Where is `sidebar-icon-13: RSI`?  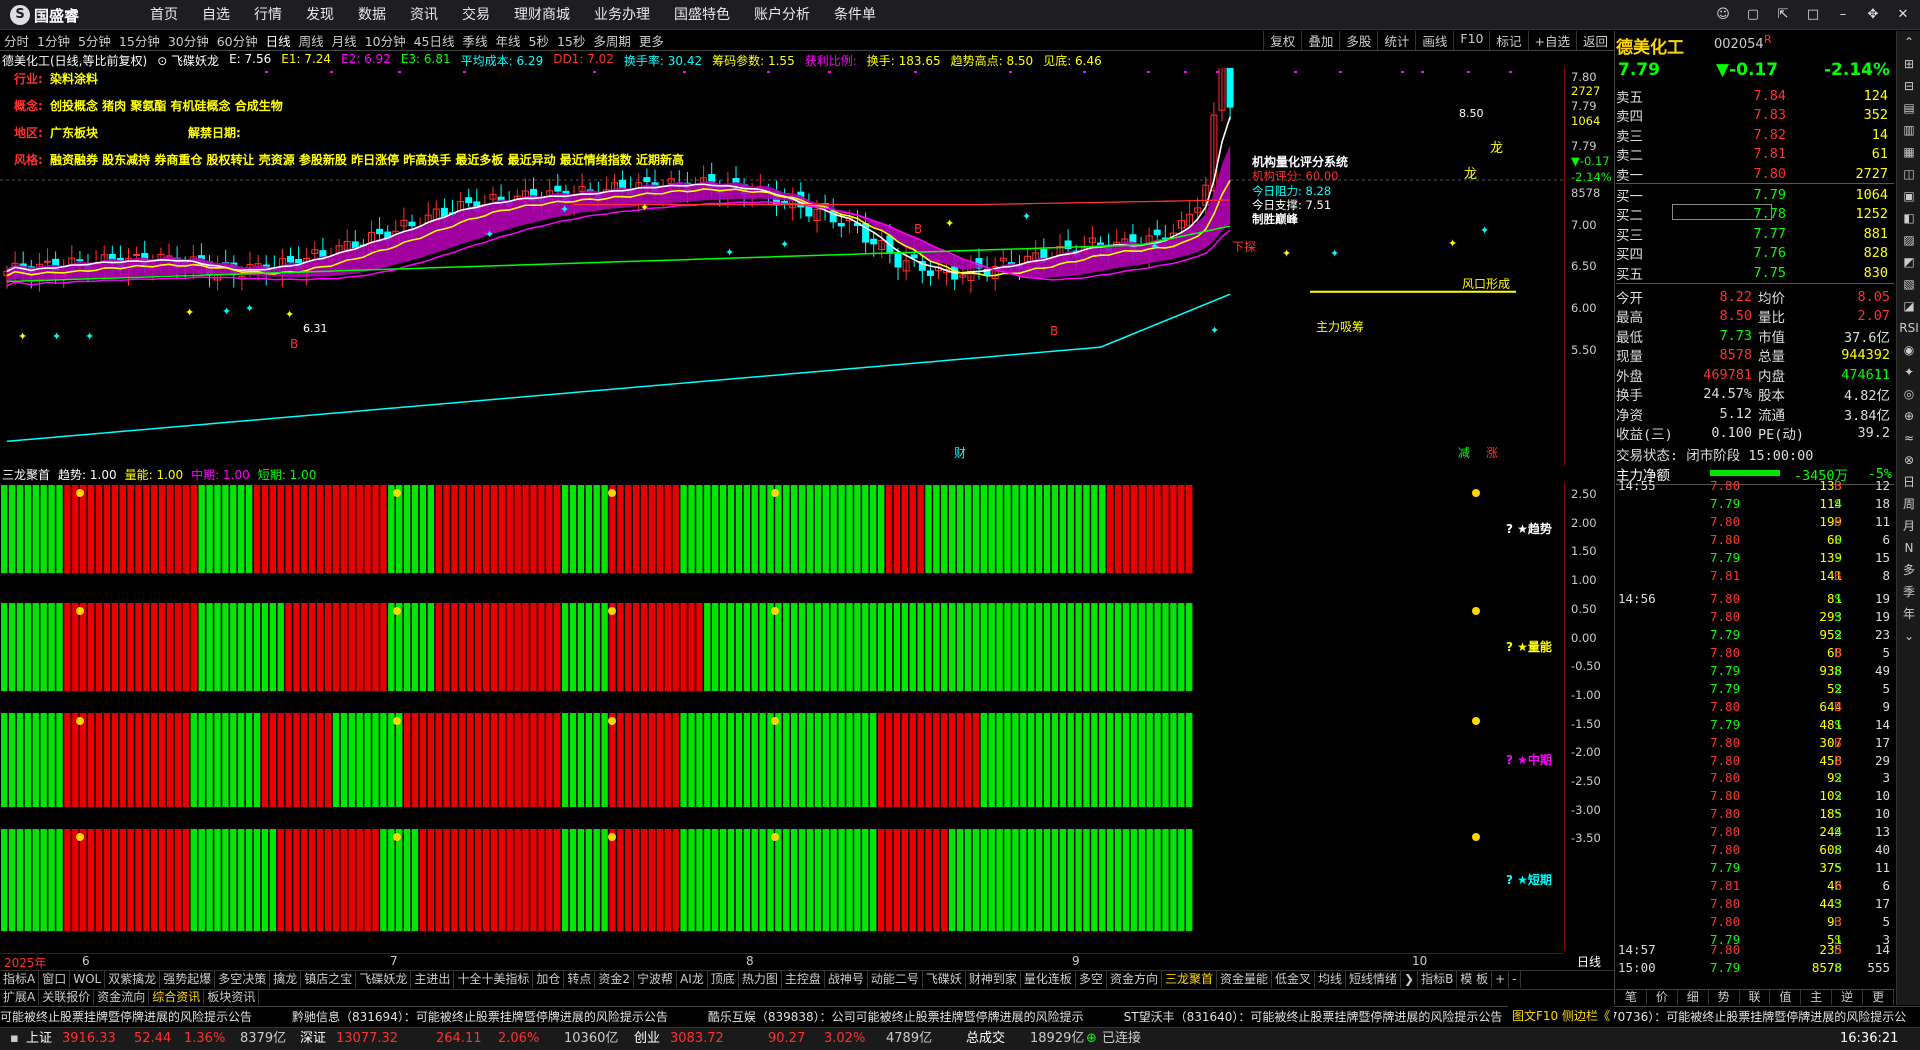 sidebar-icon-13: RSI is located at coordinates (1908, 328).